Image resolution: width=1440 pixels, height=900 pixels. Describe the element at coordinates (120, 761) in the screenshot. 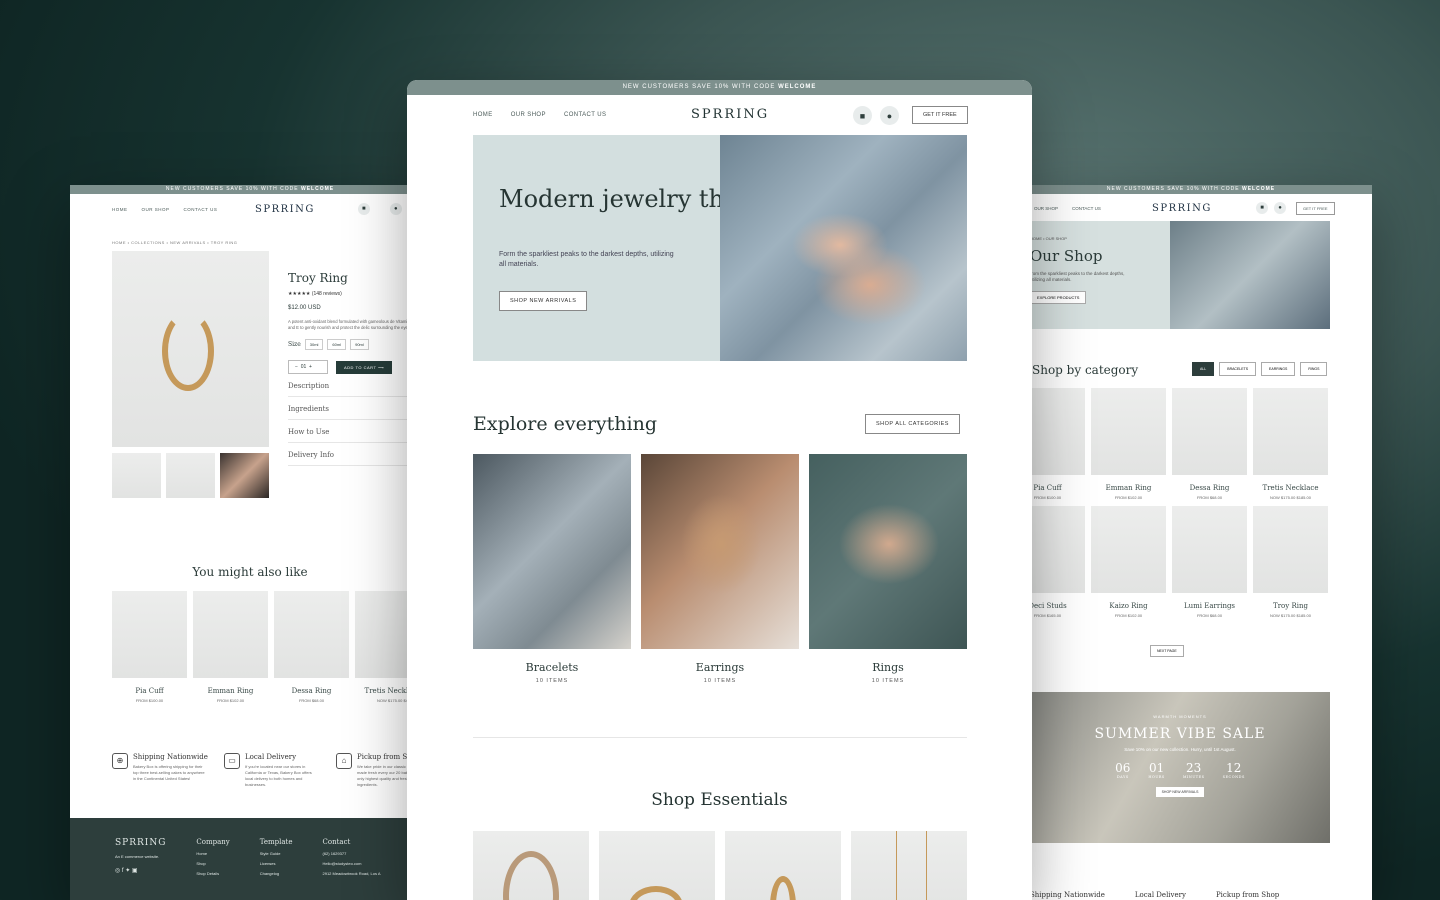

I see `globe-icon: ⊕` at that location.